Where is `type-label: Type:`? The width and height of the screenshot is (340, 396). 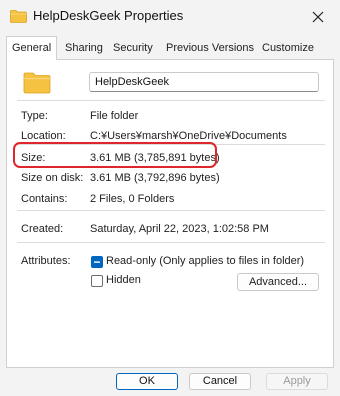 type-label: Type: is located at coordinates (34, 116).